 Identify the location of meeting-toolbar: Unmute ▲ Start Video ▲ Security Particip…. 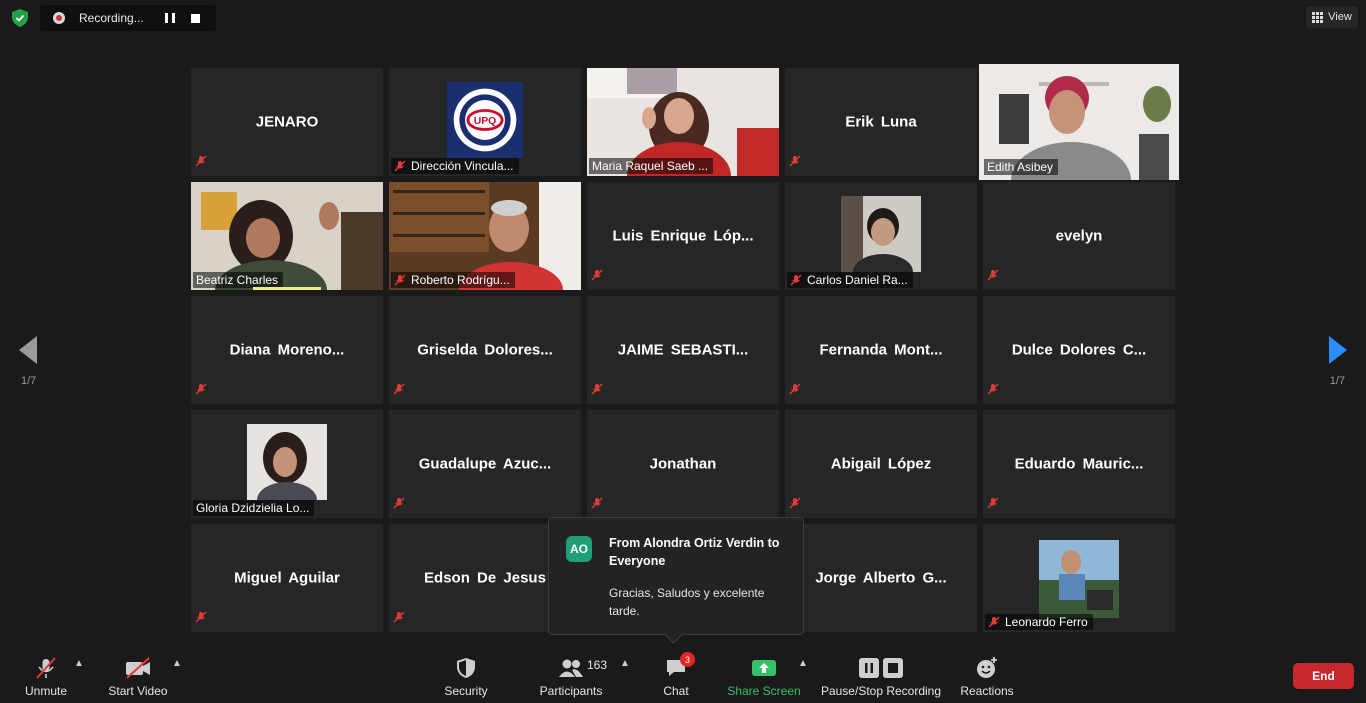
(683, 674).